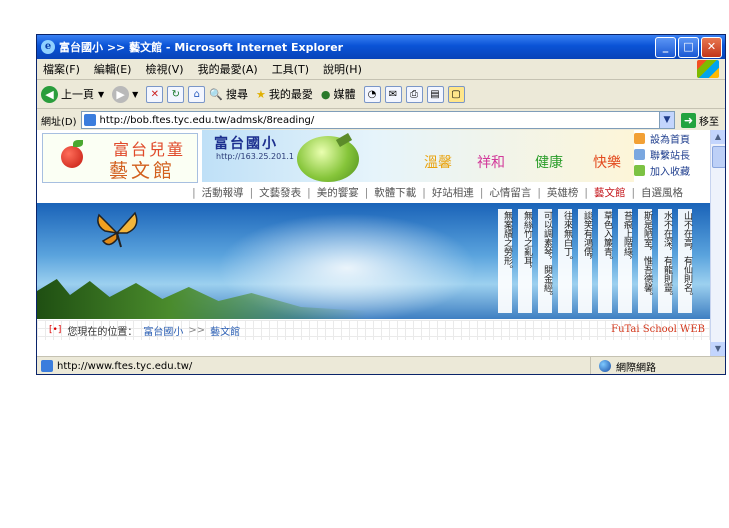 This screenshot has height=528, width=729. Describe the element at coordinates (121, 94) in the screenshot. I see `forward-arrow-icon: ▶` at that location.